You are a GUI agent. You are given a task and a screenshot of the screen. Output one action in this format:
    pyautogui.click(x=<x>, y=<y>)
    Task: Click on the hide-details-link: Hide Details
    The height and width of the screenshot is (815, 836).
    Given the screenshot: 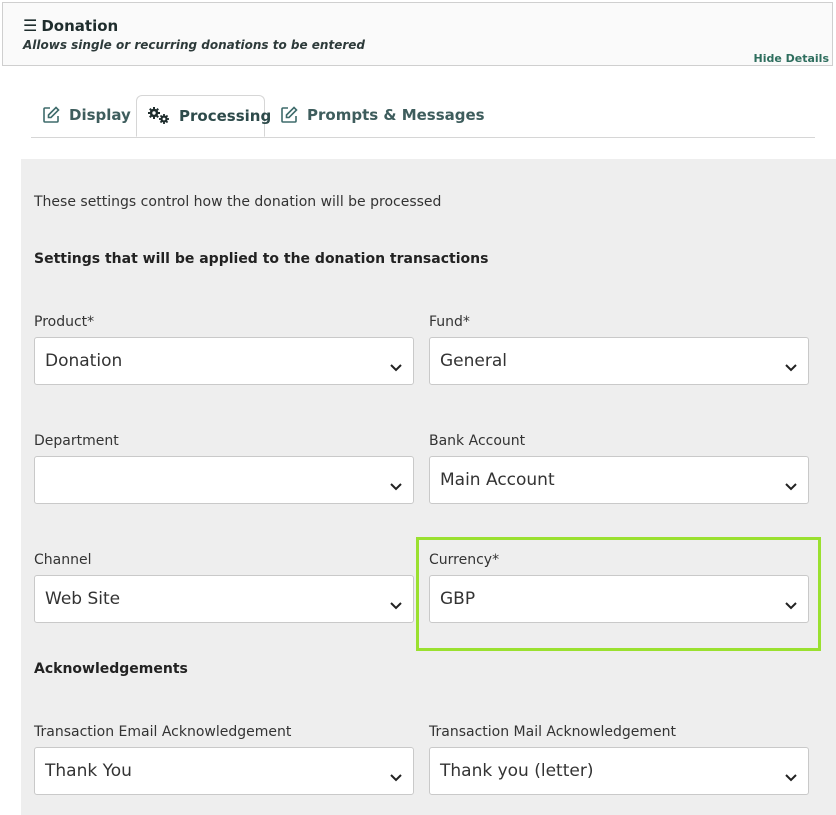 What is the action you would take?
    pyautogui.click(x=791, y=58)
    